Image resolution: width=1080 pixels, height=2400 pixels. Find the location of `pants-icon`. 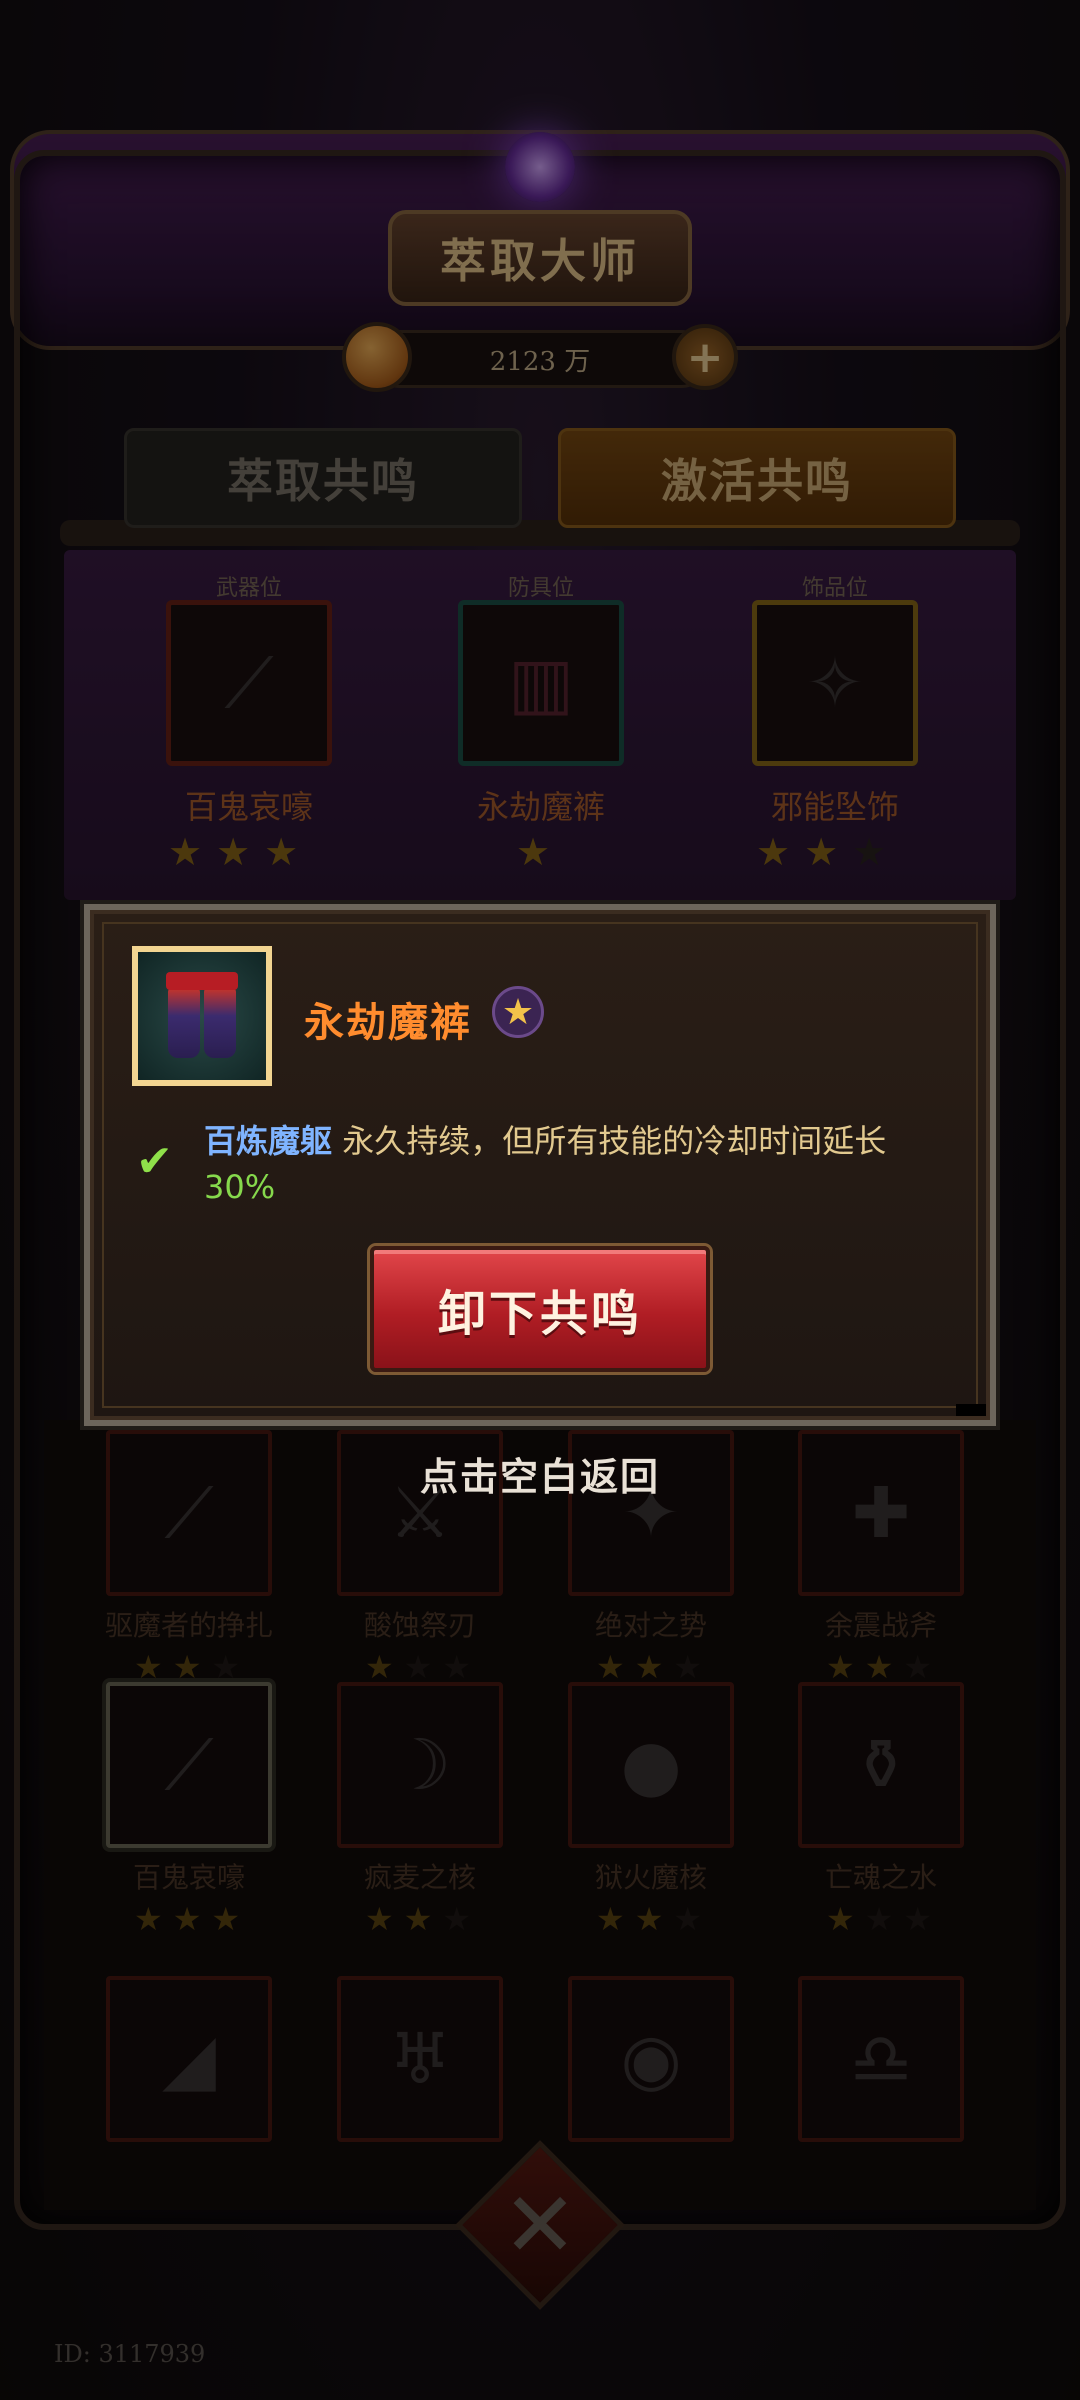

pants-icon is located at coordinates (202, 1016).